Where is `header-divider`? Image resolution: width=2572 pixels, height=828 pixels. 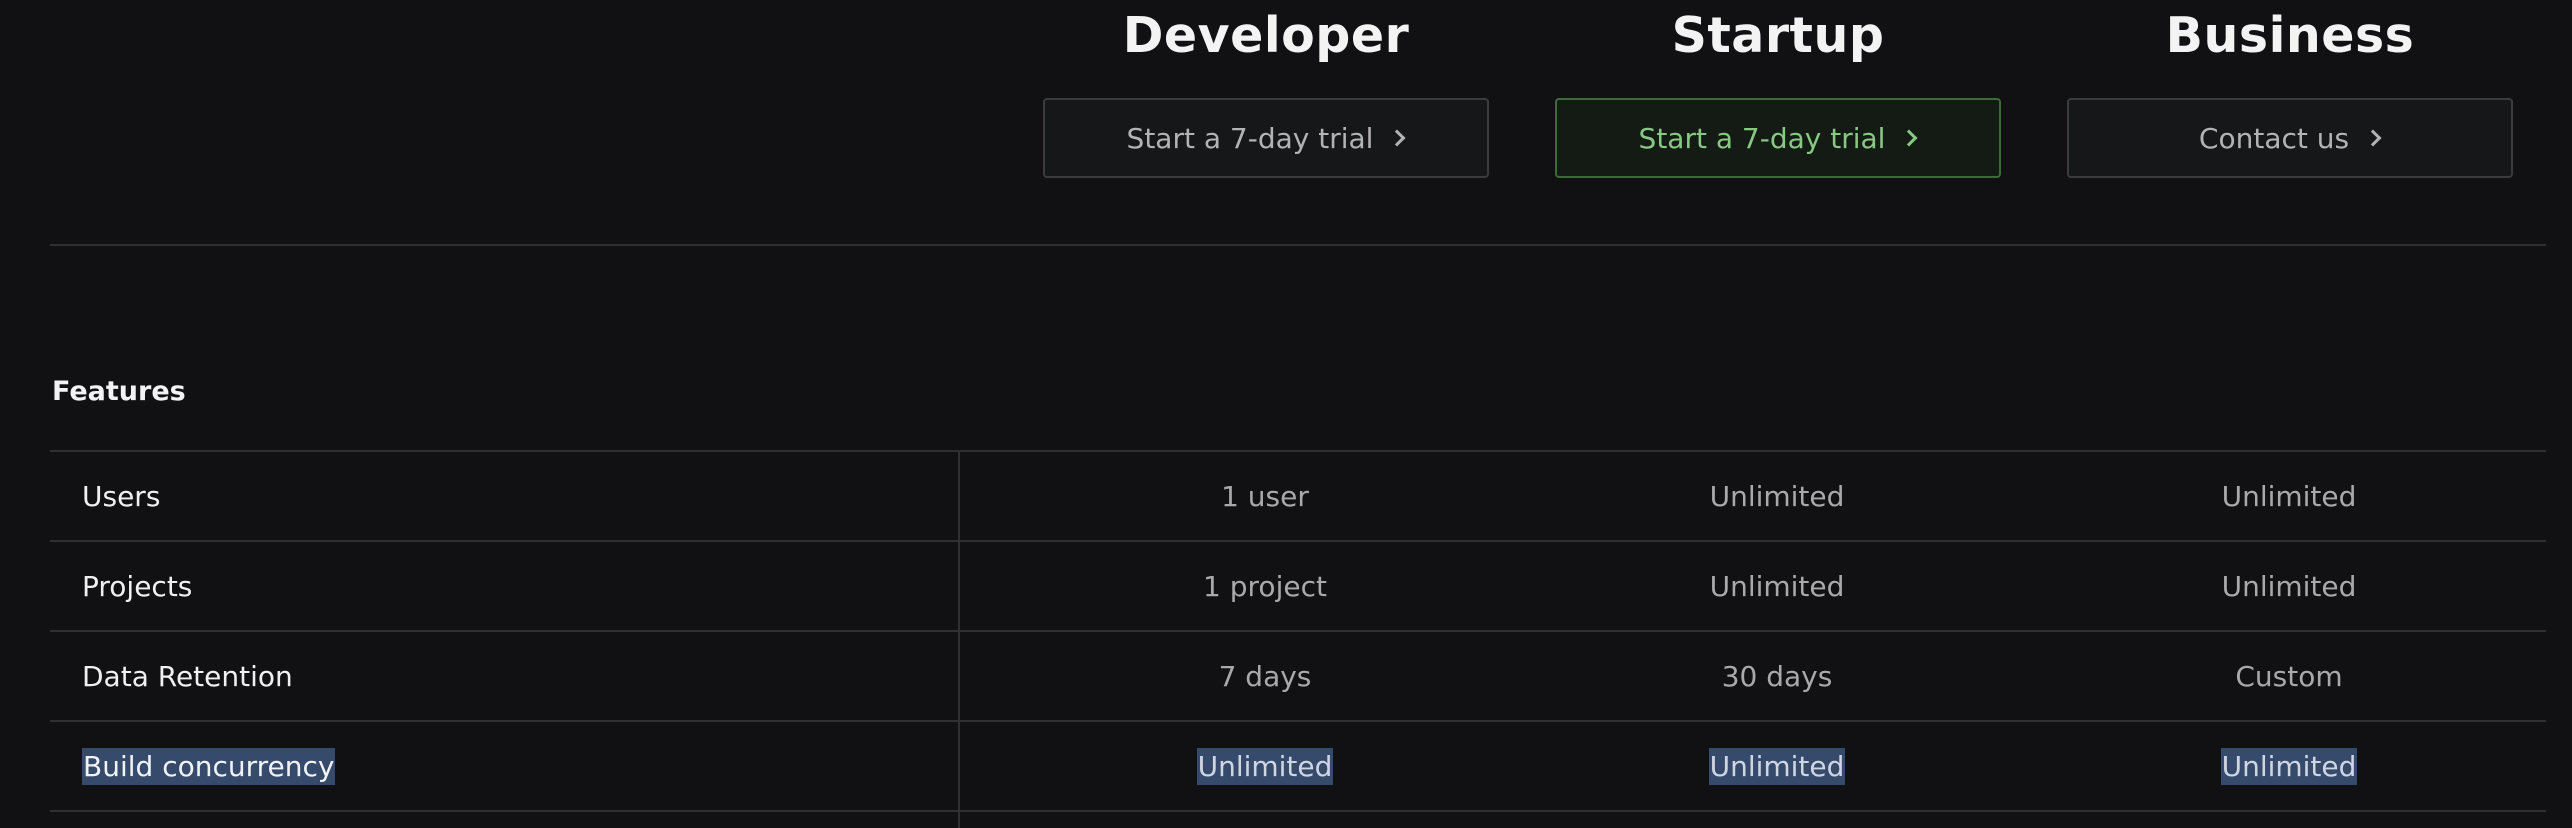
header-divider is located at coordinates (1298, 245).